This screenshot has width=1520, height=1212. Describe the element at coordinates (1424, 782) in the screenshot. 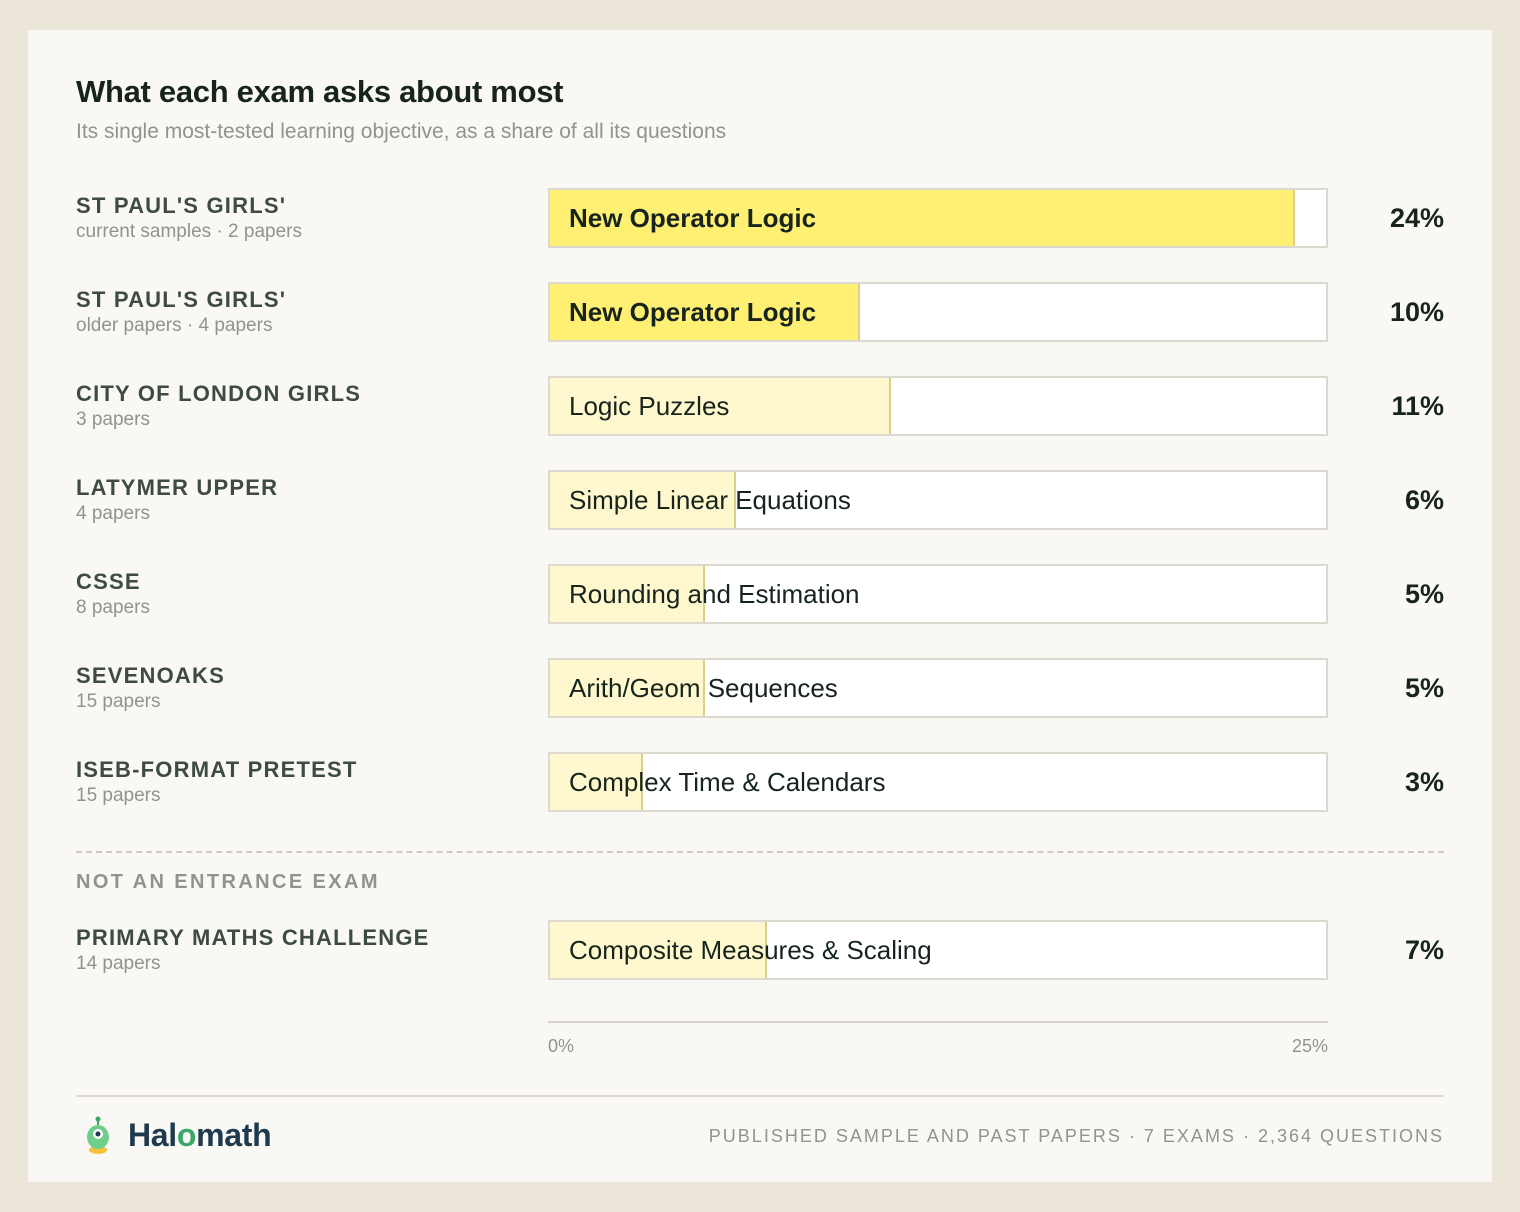

I see `value-label: 3%` at that location.